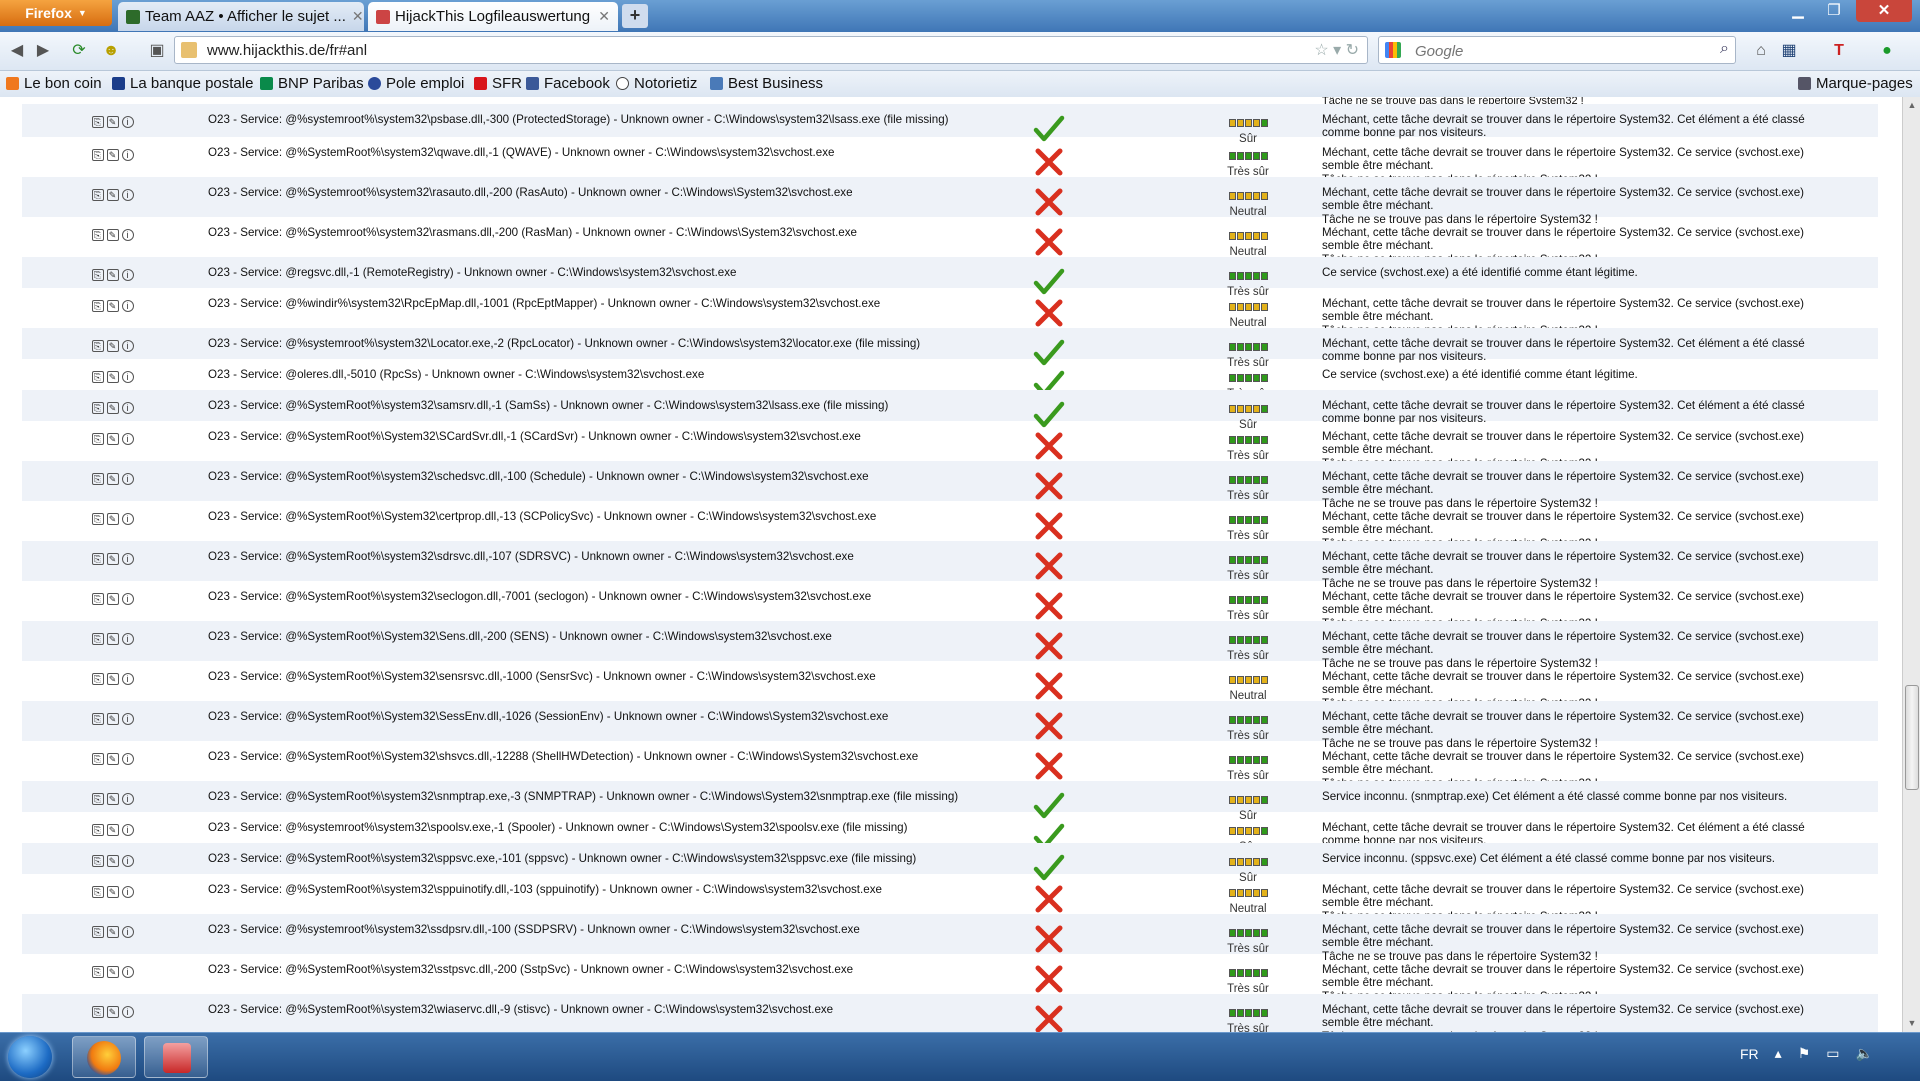  Describe the element at coordinates (601, 16) in the screenshot. I see `close-tab-icon: ✕` at that location.